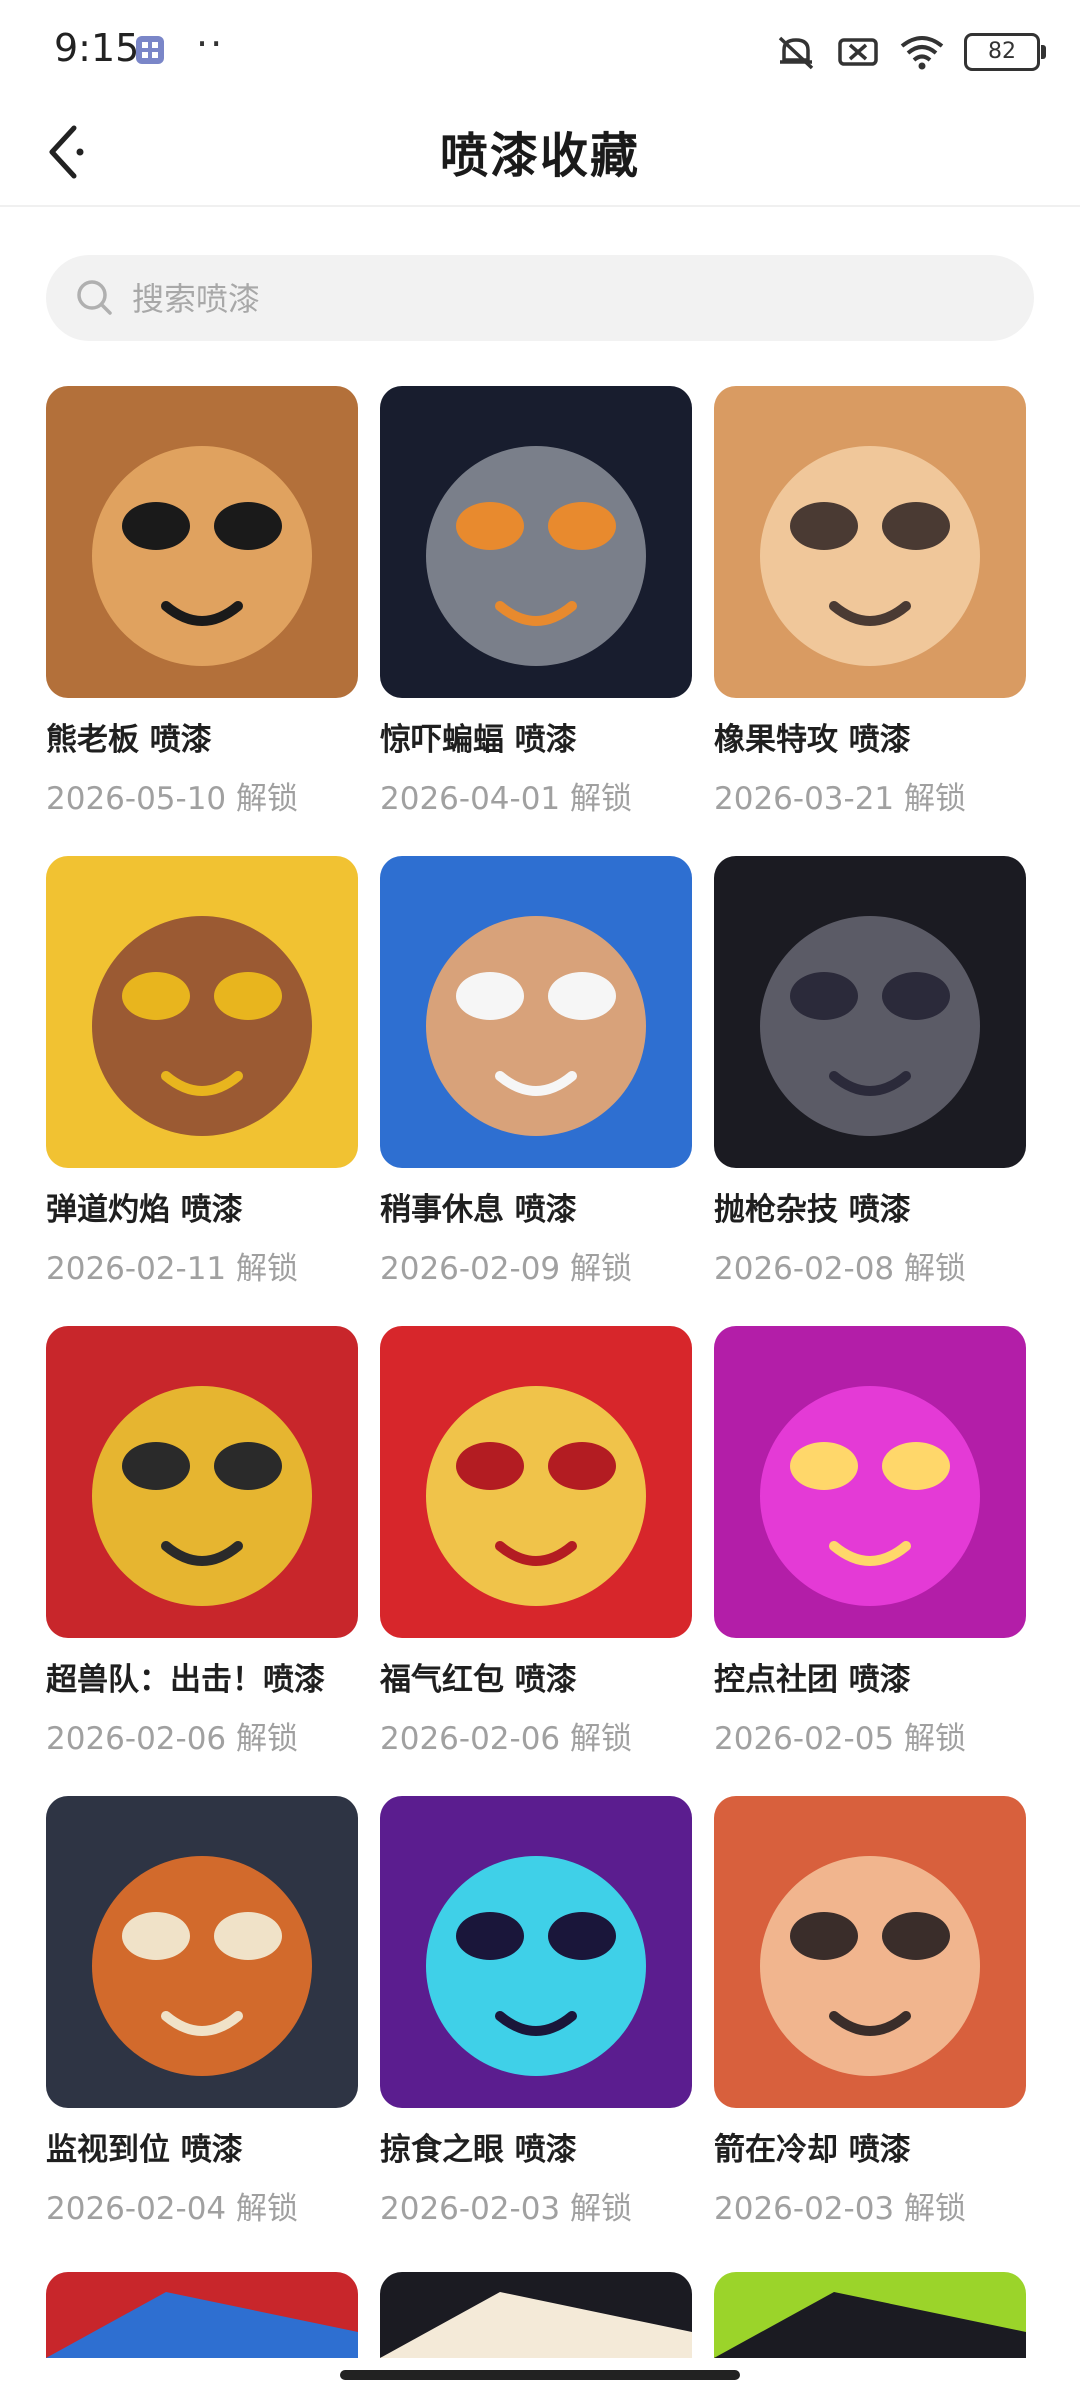 The height and width of the screenshot is (2400, 1080). Describe the element at coordinates (812, 2150) in the screenshot. I see `spray-name: 箭在冷却 喷漆` at that location.